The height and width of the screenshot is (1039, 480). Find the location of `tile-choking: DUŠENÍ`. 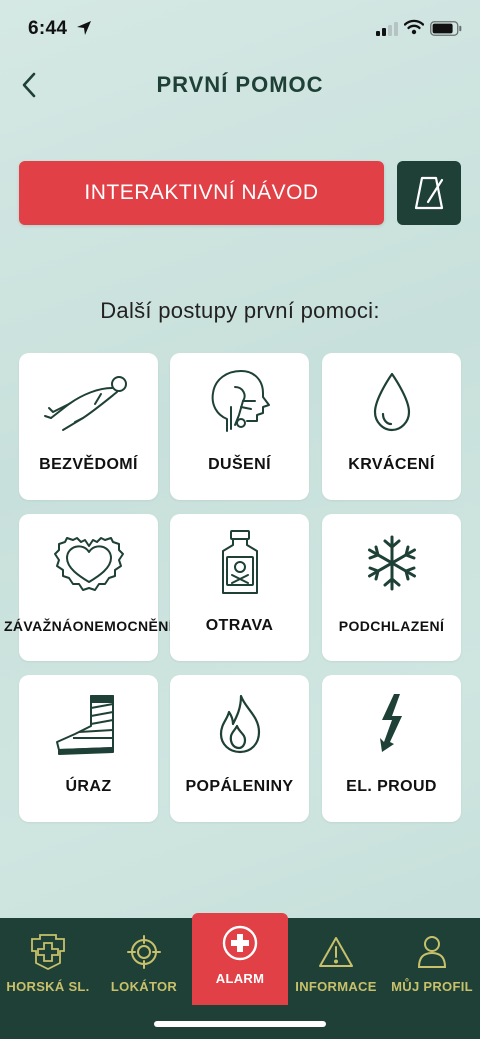

tile-choking: DUŠENÍ is located at coordinates (239, 426).